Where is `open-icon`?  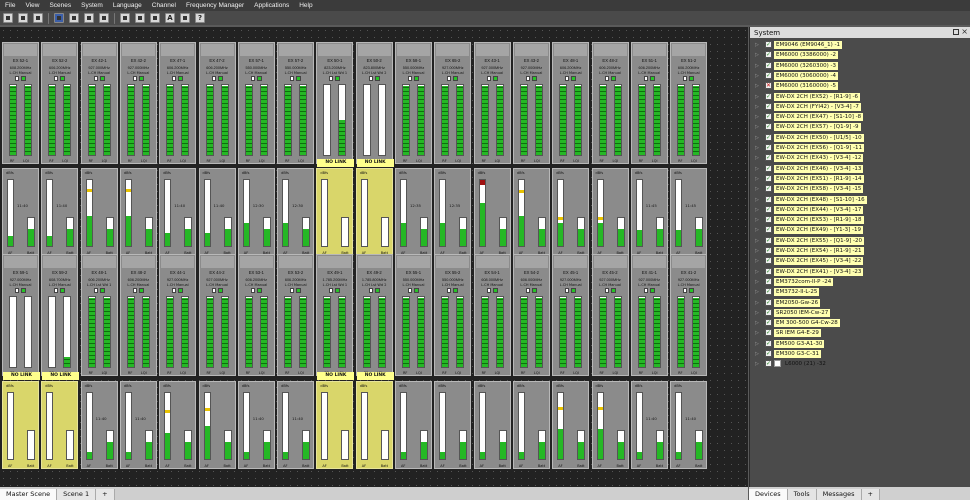 open-icon is located at coordinates (23, 18).